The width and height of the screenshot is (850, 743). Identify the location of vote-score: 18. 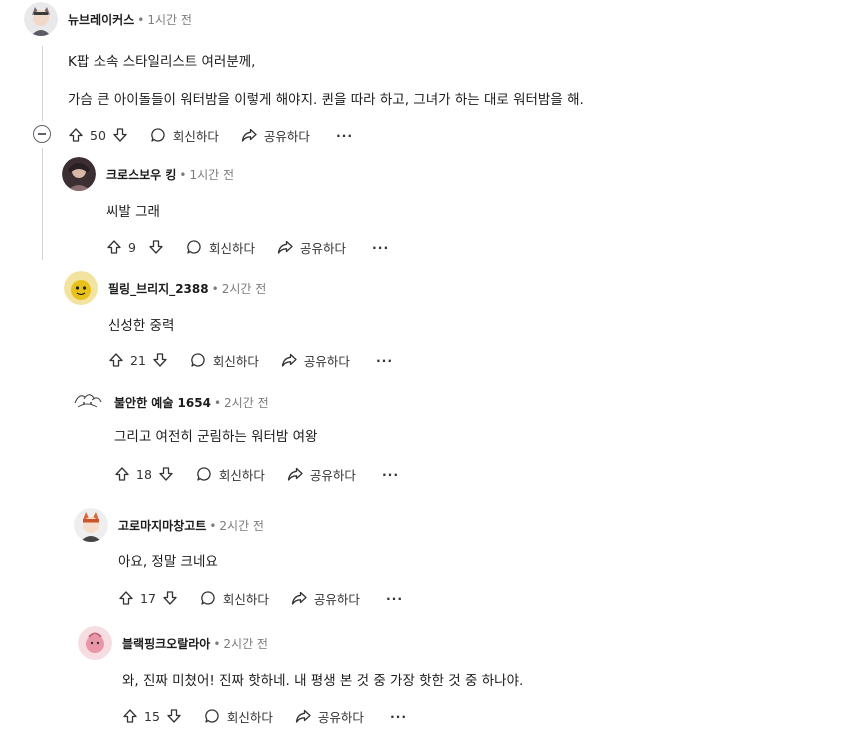
(144, 474).